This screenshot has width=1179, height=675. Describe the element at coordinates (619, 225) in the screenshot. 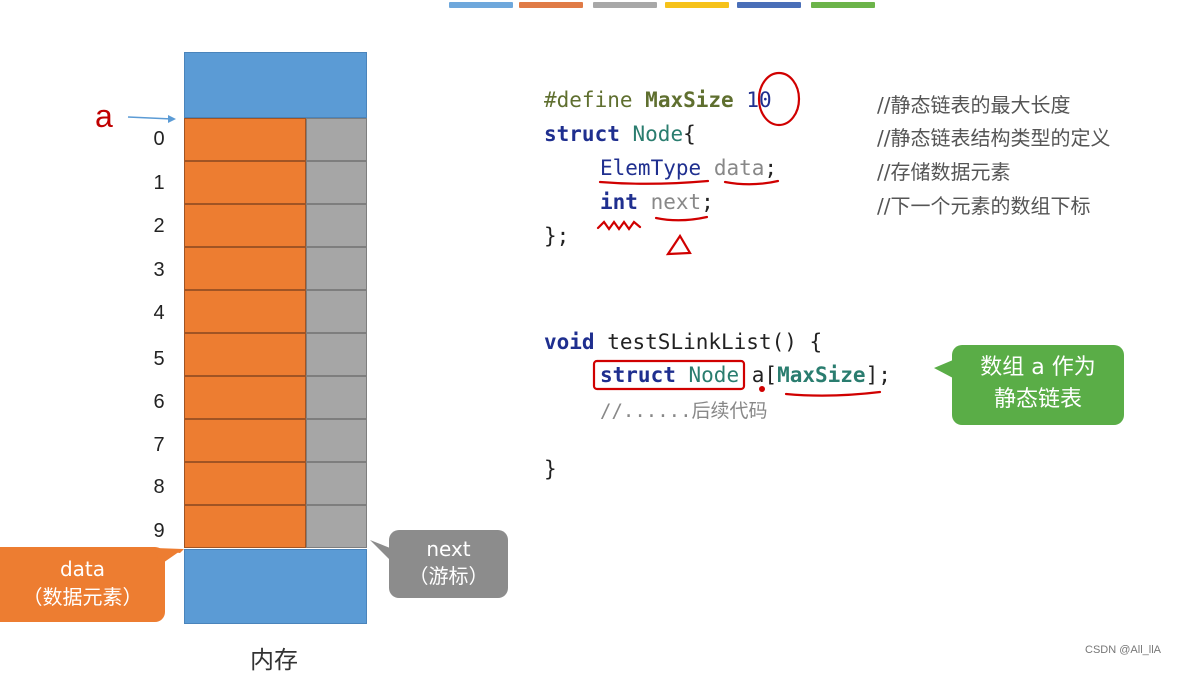

I see `int-squiggle-annotation` at that location.